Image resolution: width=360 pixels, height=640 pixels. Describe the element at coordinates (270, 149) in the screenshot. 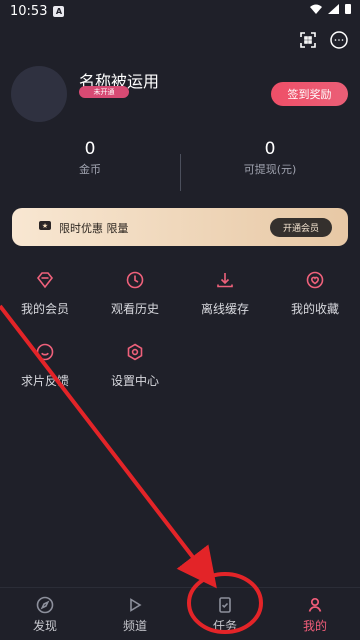

I see `withdrawable-value: 0` at that location.